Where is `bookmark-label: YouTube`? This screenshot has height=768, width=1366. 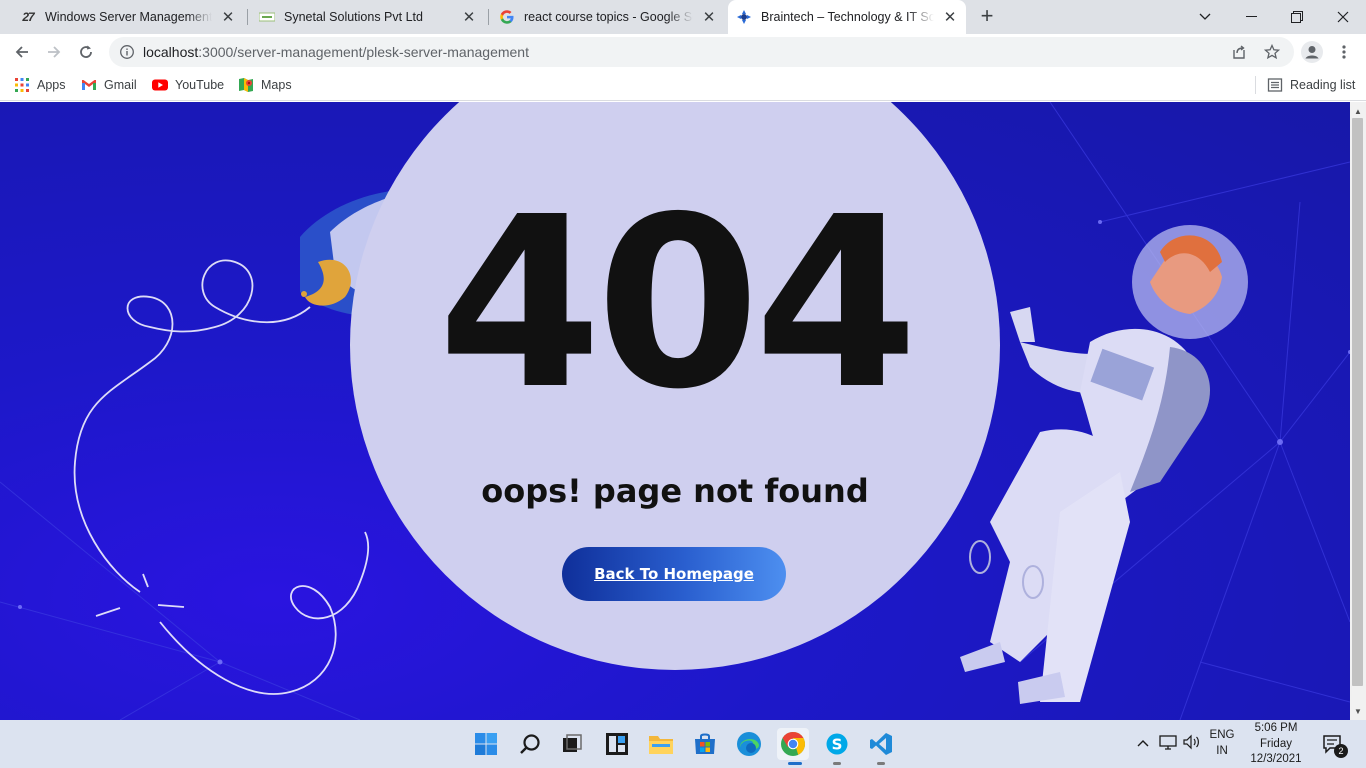 bookmark-label: YouTube is located at coordinates (200, 85).